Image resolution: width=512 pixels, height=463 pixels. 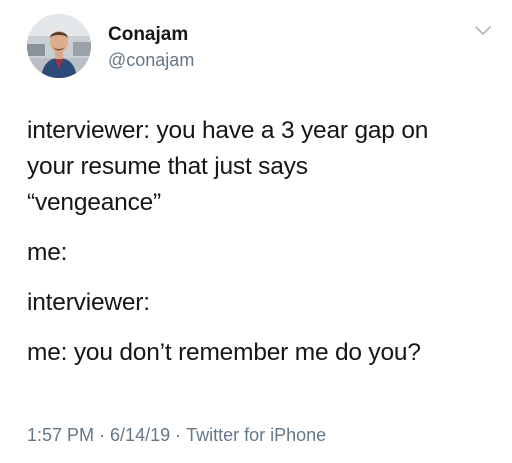 I want to click on avatar, so click(x=59, y=46).